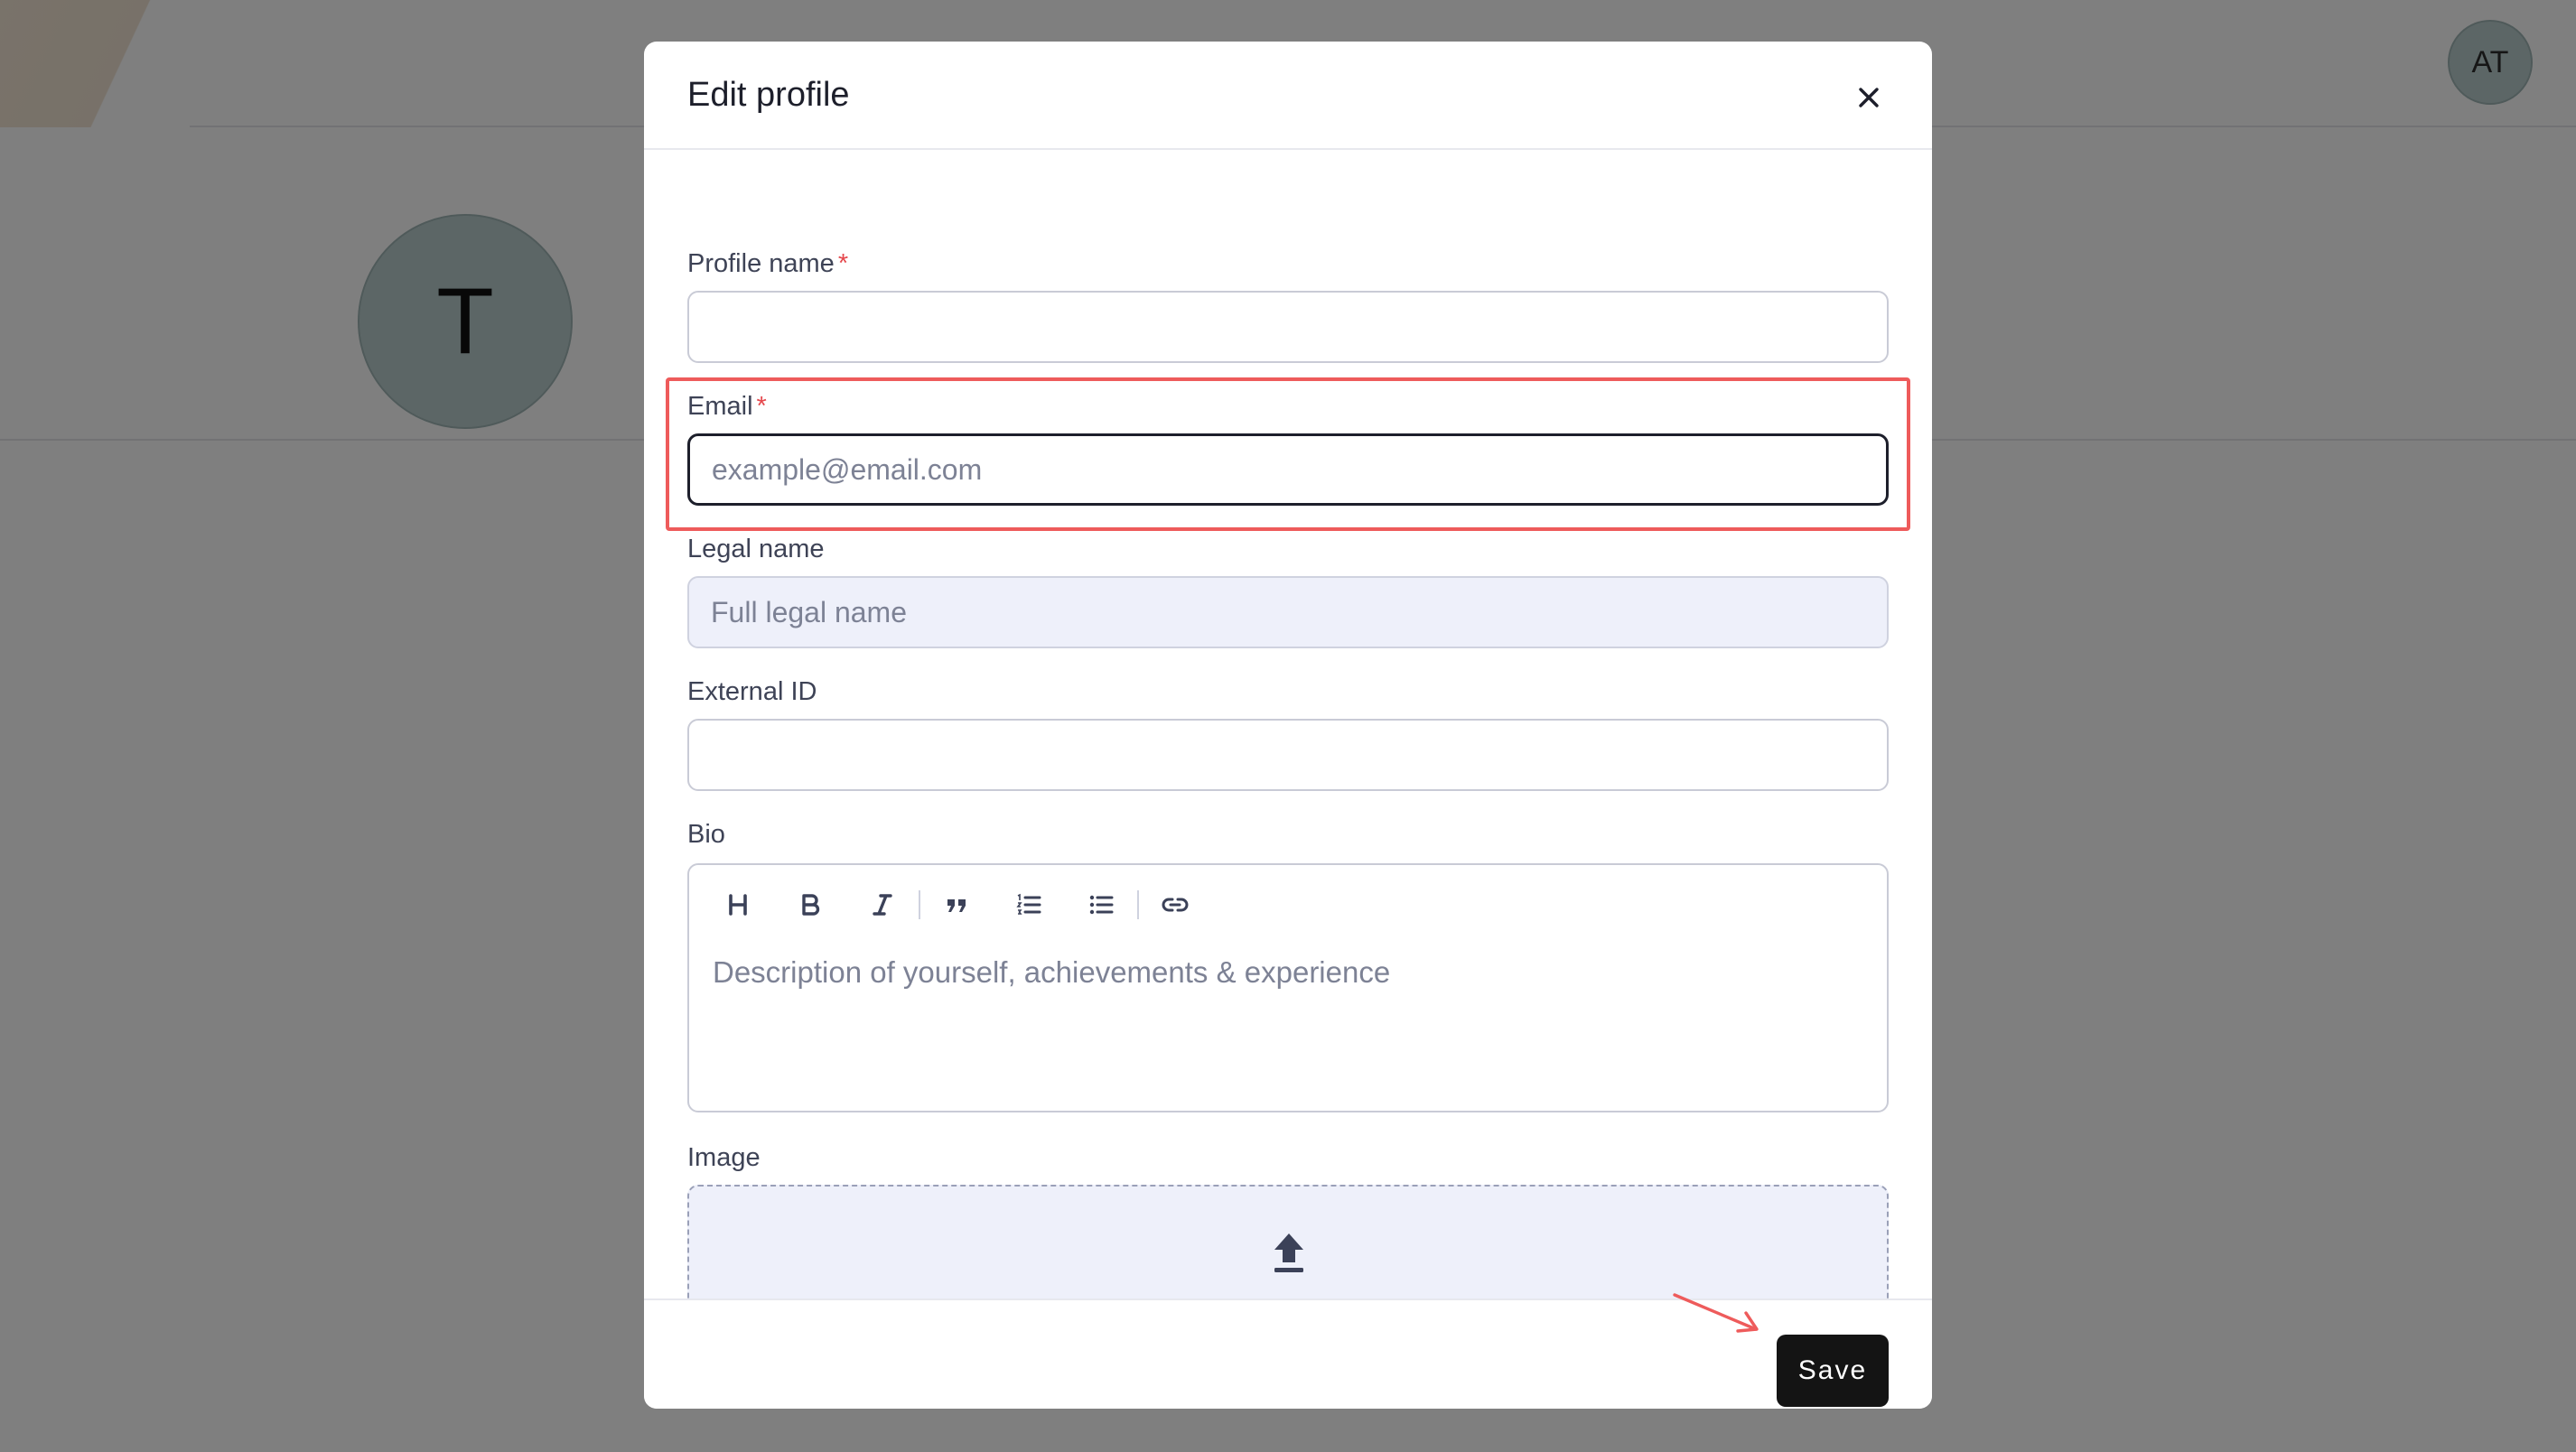  I want to click on editor-toolbar, so click(956, 905).